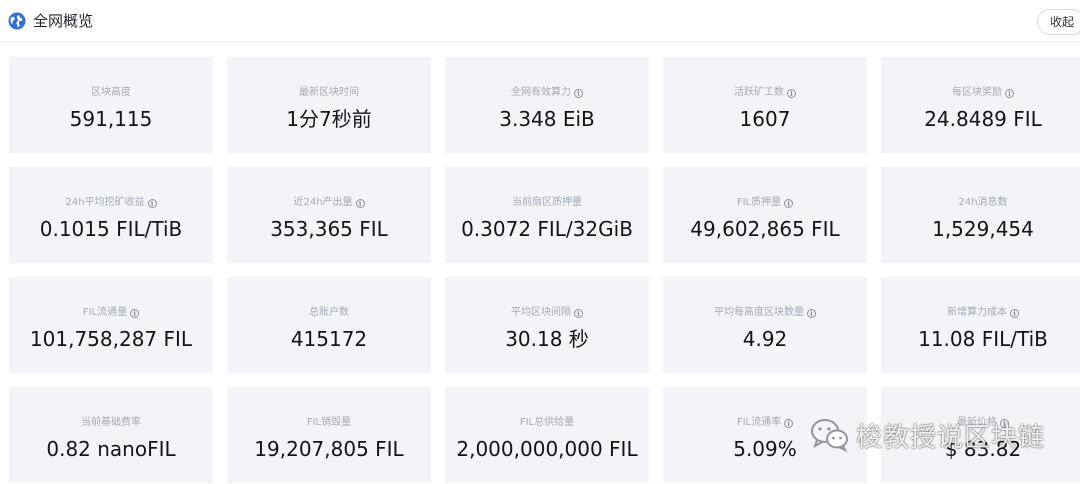 This screenshot has height=484, width=1080. I want to click on stat-label-row: 平均区块间隔 i, so click(547, 313).